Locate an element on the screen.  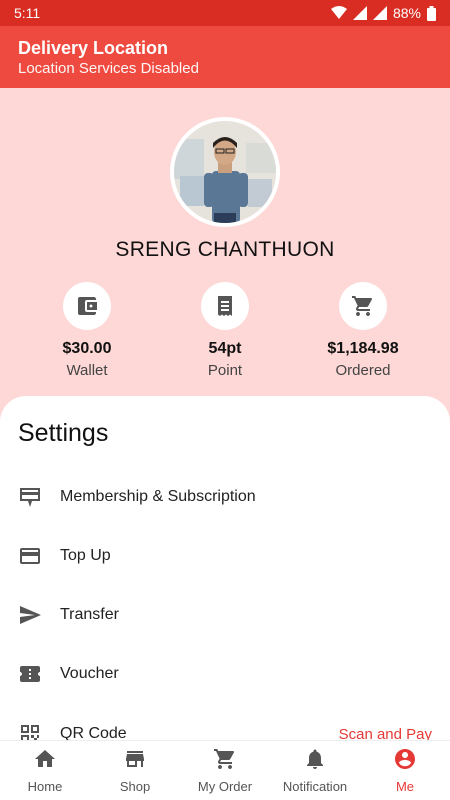
nav-label: Shop is located at coordinates (135, 786).